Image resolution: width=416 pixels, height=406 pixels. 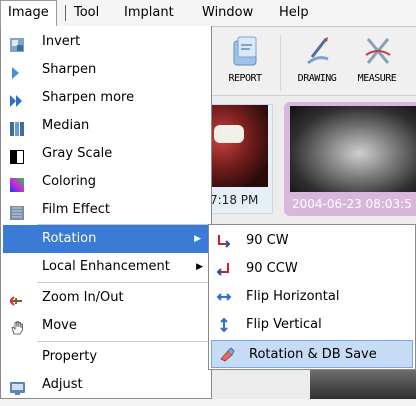 I want to click on flip-vertical-icon, so click(x=224, y=325).